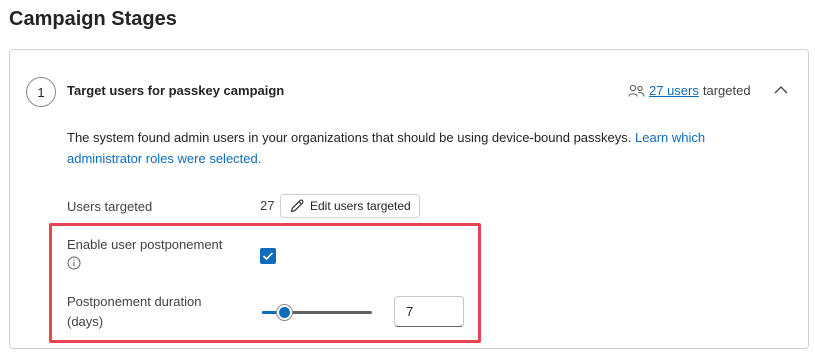  Describe the element at coordinates (726, 90) in the screenshot. I see `targeted-suffix: targeted` at that location.